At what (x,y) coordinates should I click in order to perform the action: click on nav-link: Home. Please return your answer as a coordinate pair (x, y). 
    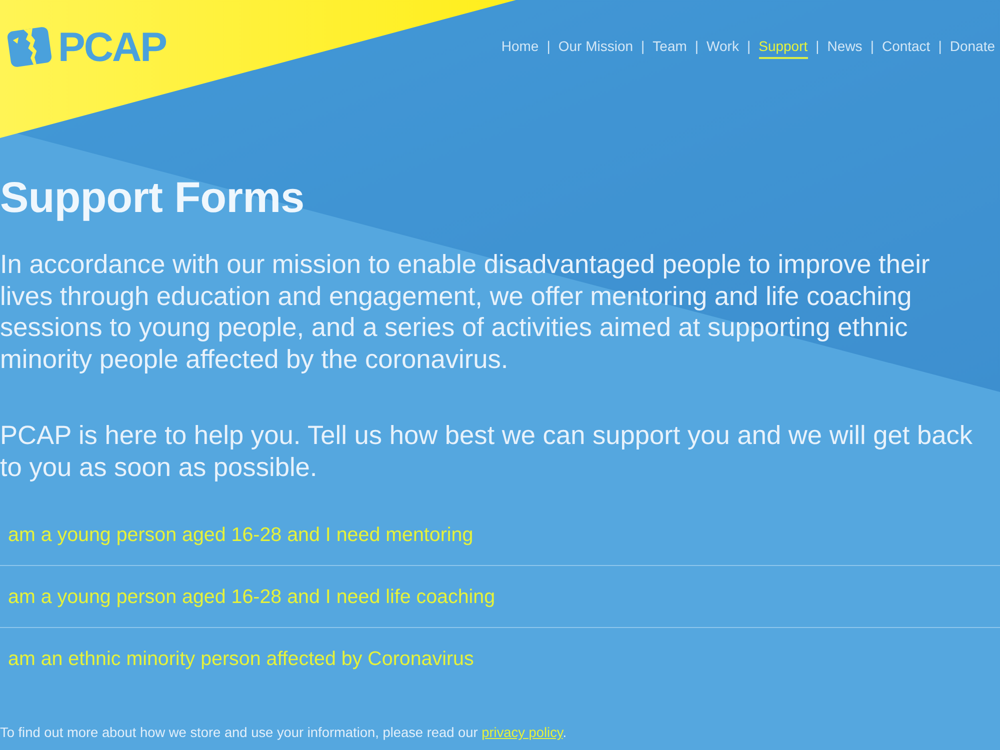
    Looking at the image, I should click on (520, 48).